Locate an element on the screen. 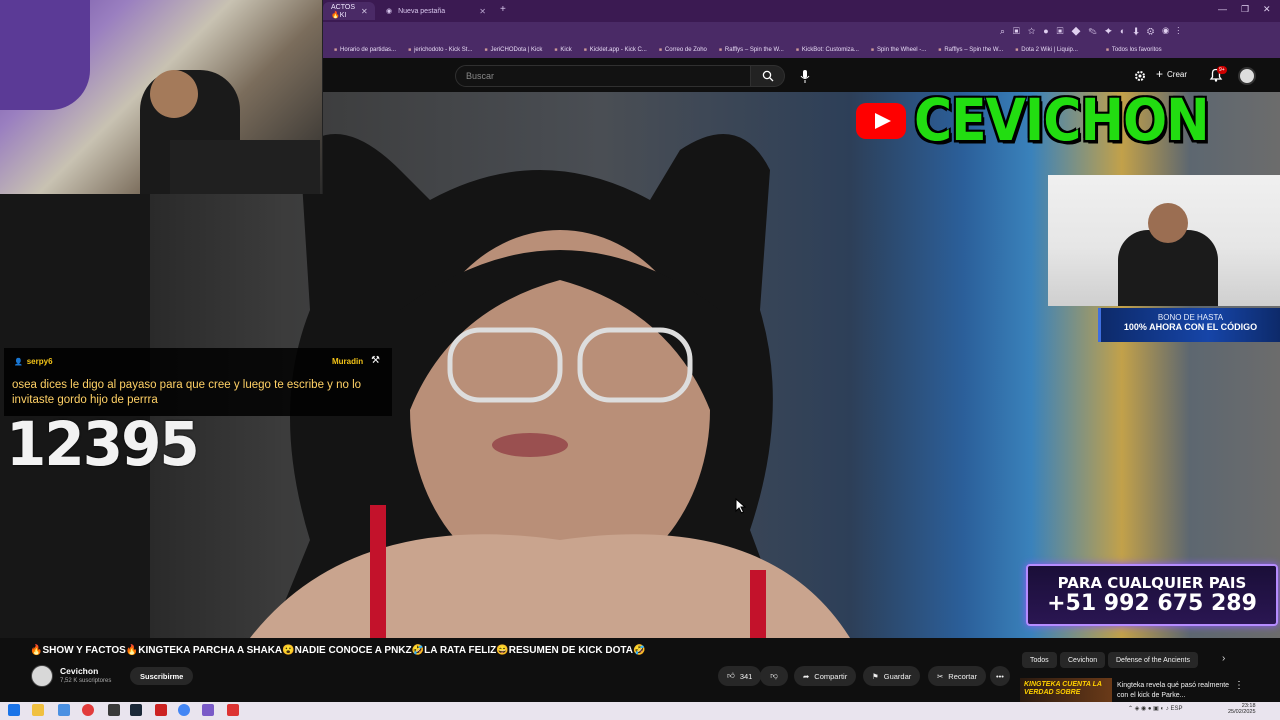  bookmark-icon: ⚑ is located at coordinates (875, 676).